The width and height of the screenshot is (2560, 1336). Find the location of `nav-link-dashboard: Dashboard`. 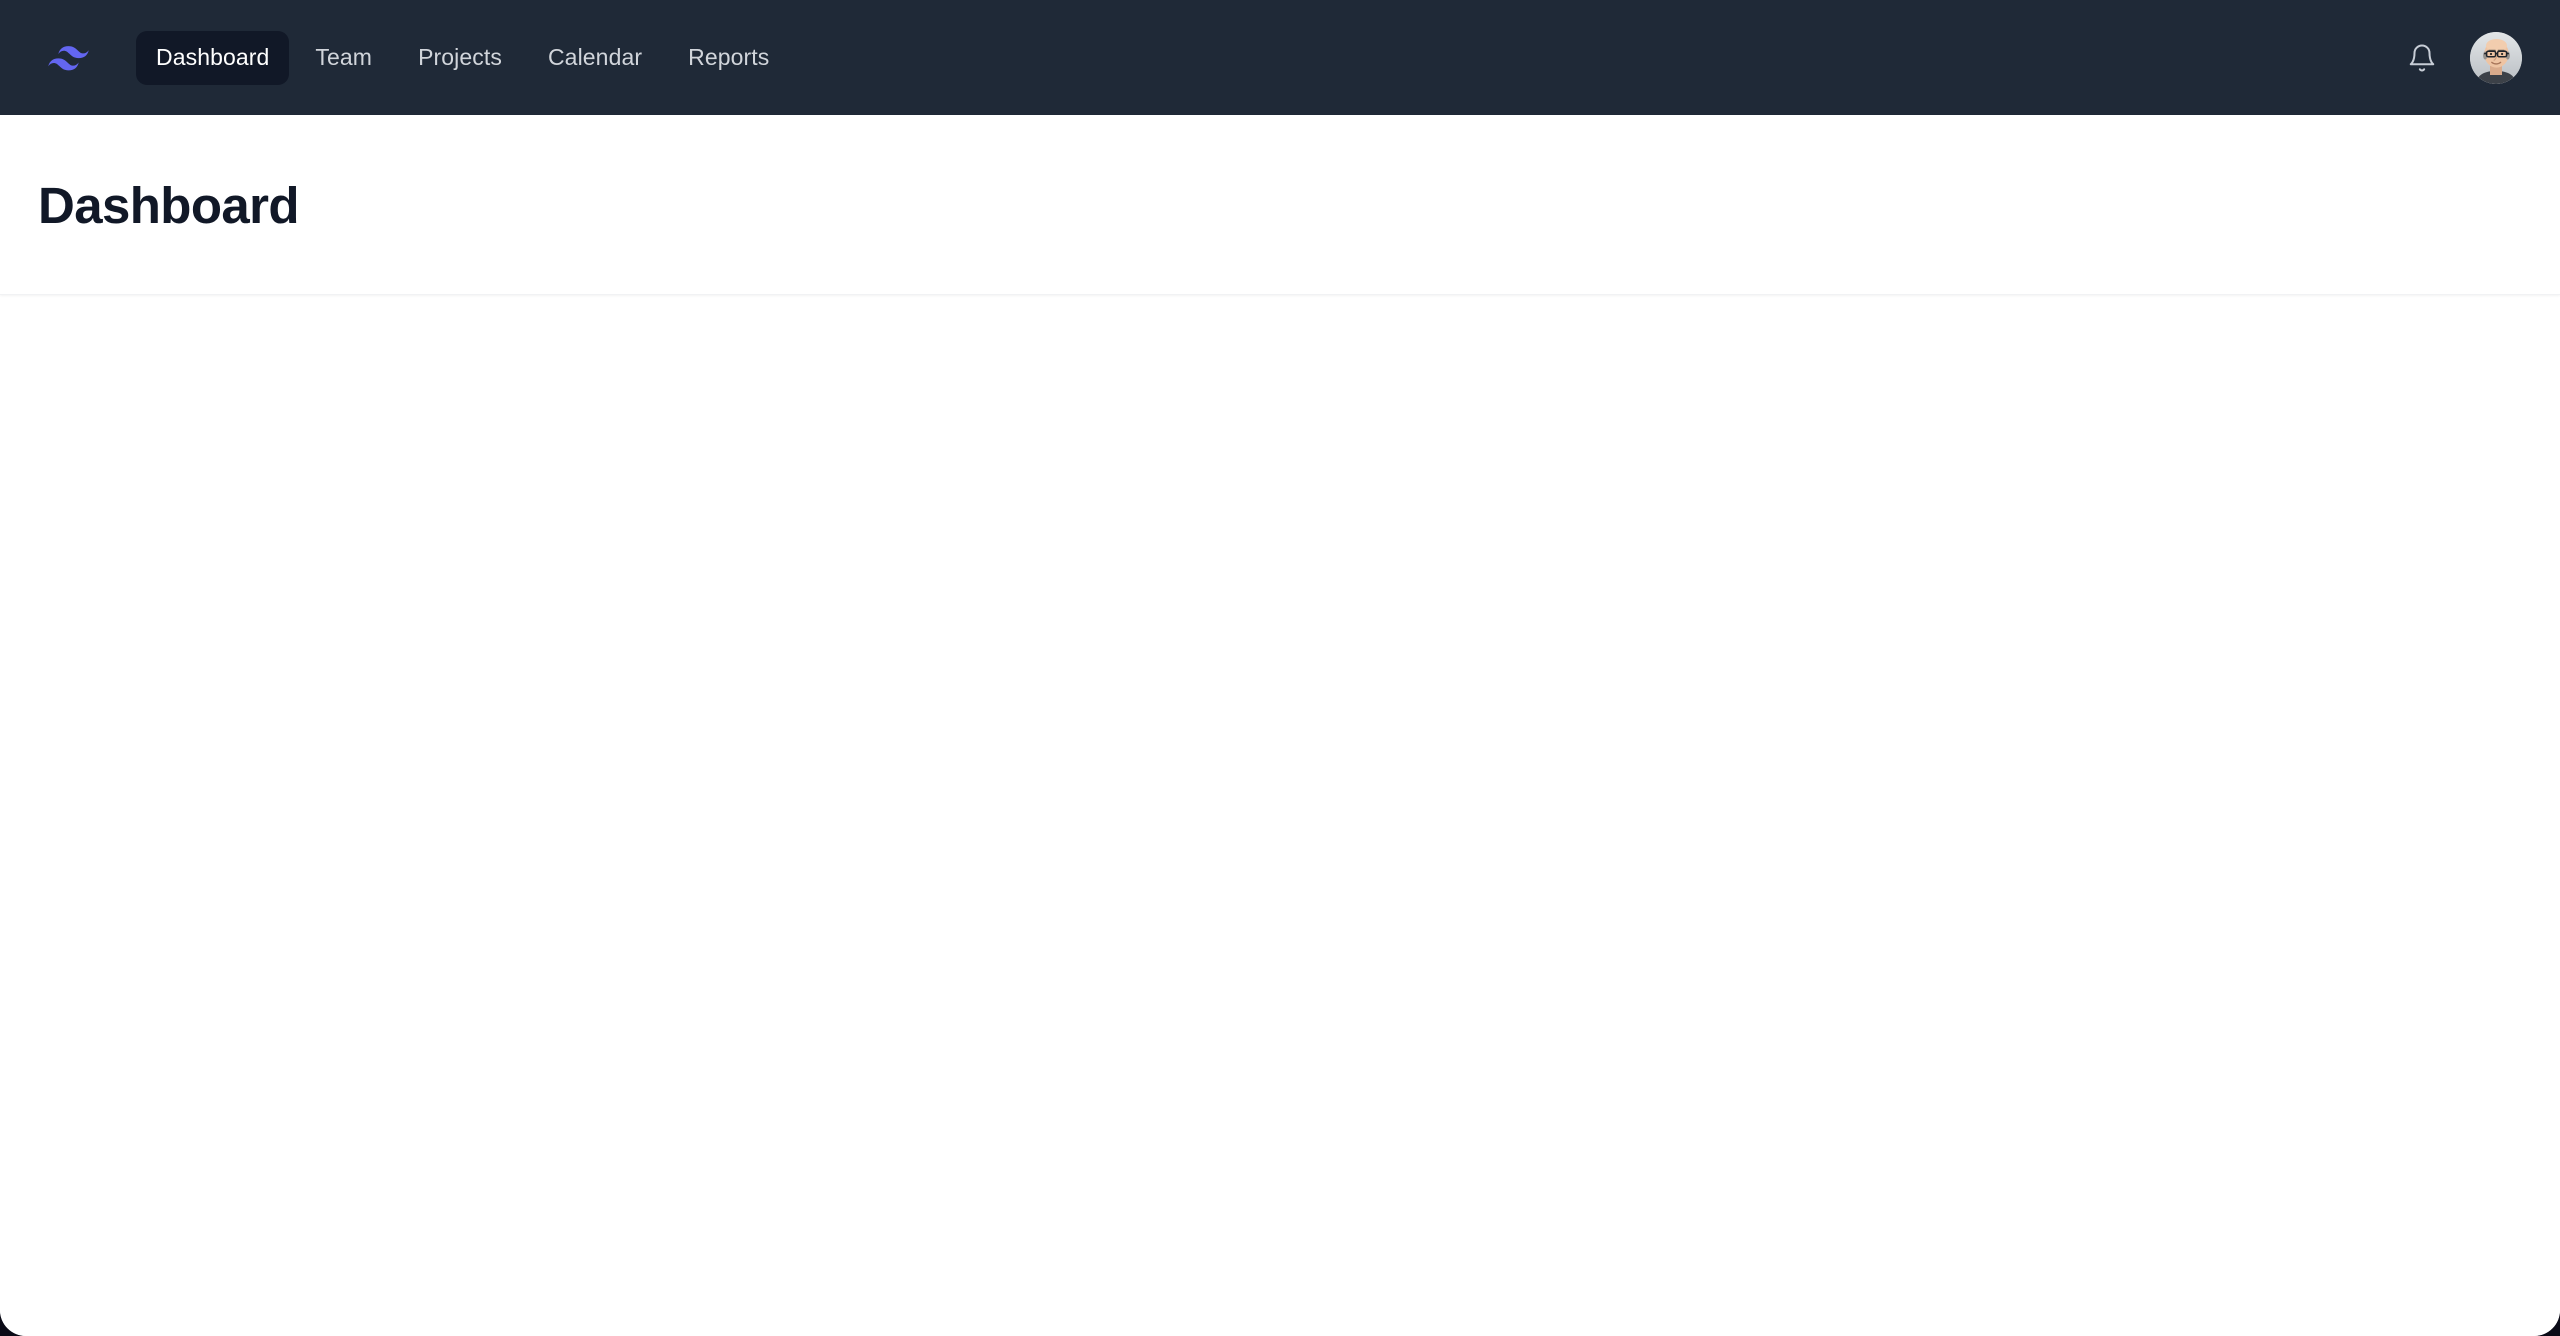

nav-link-dashboard: Dashboard is located at coordinates (213, 57).